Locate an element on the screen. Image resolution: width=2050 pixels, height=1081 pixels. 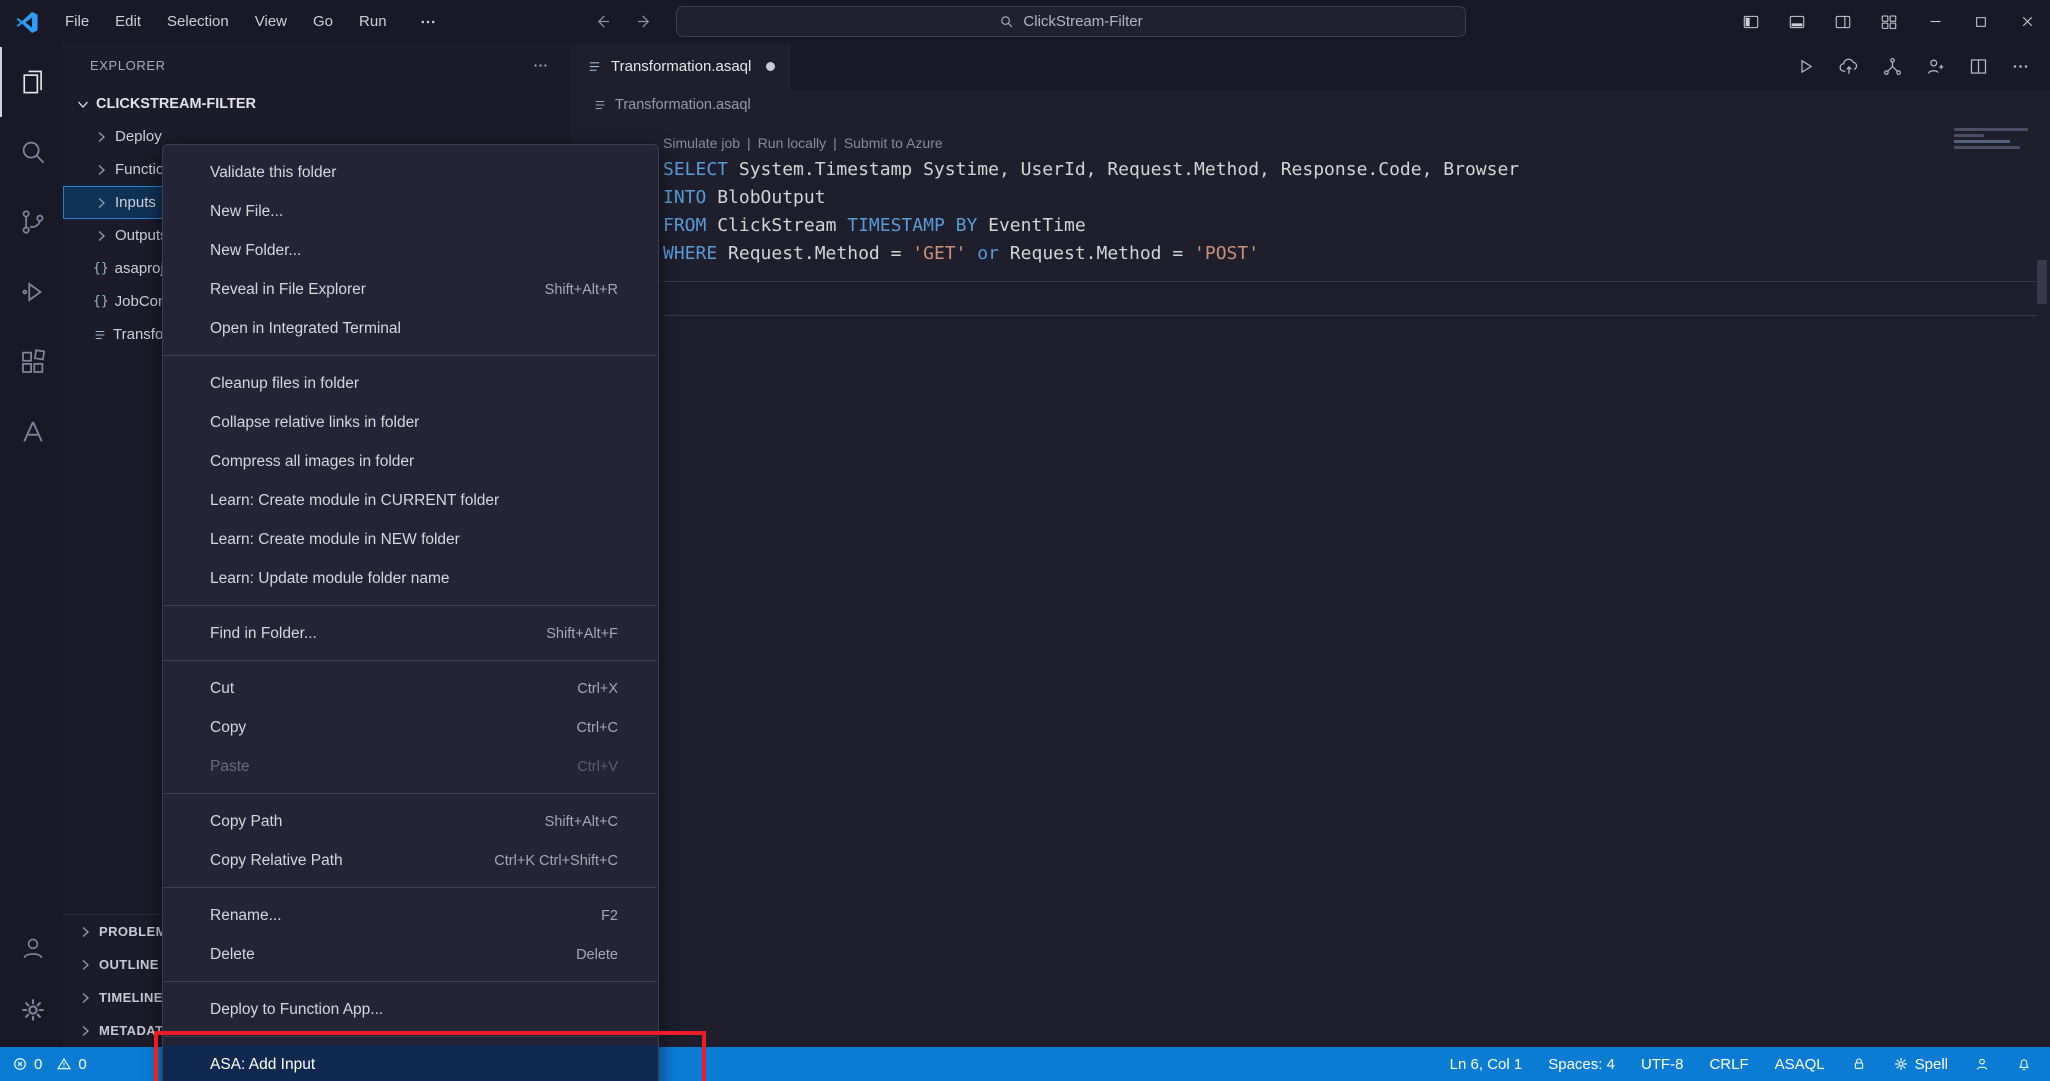
minimap is located at coordinates (1993, 138).